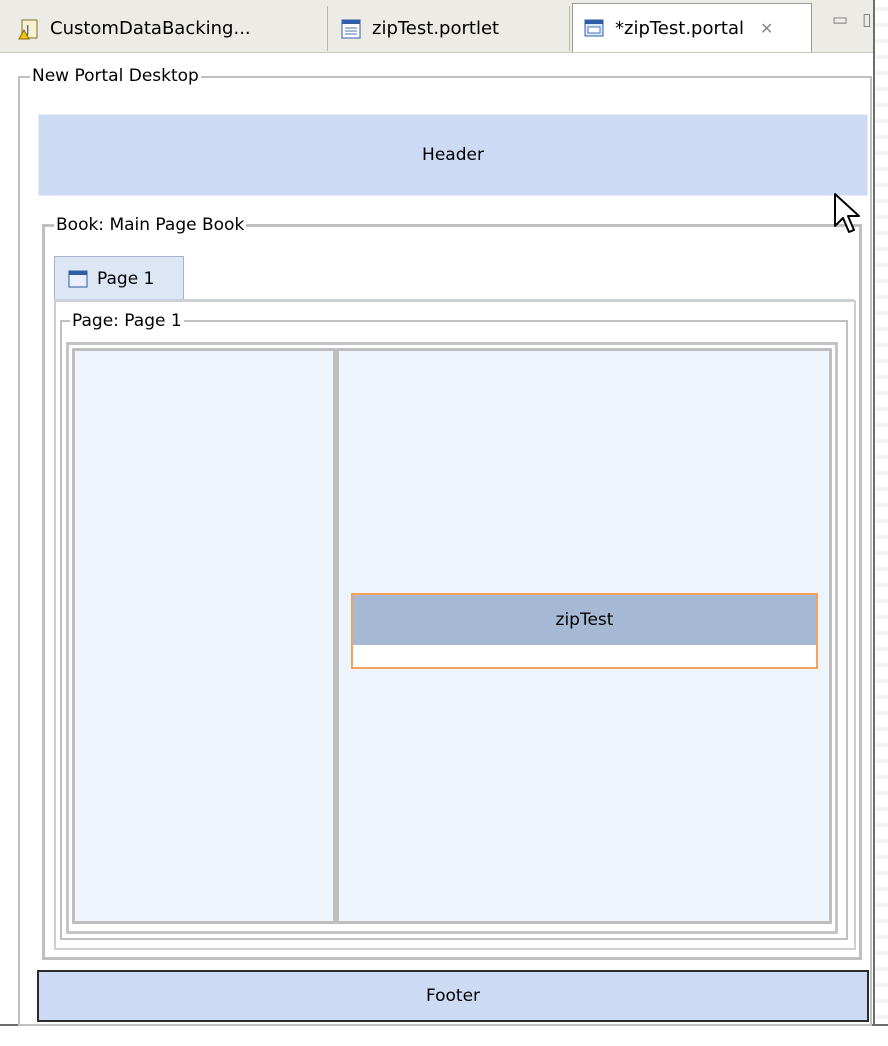 The image size is (888, 1046). What do you see at coordinates (679, 28) in the screenshot?
I see `tab-label: *zipTest.portal` at bounding box center [679, 28].